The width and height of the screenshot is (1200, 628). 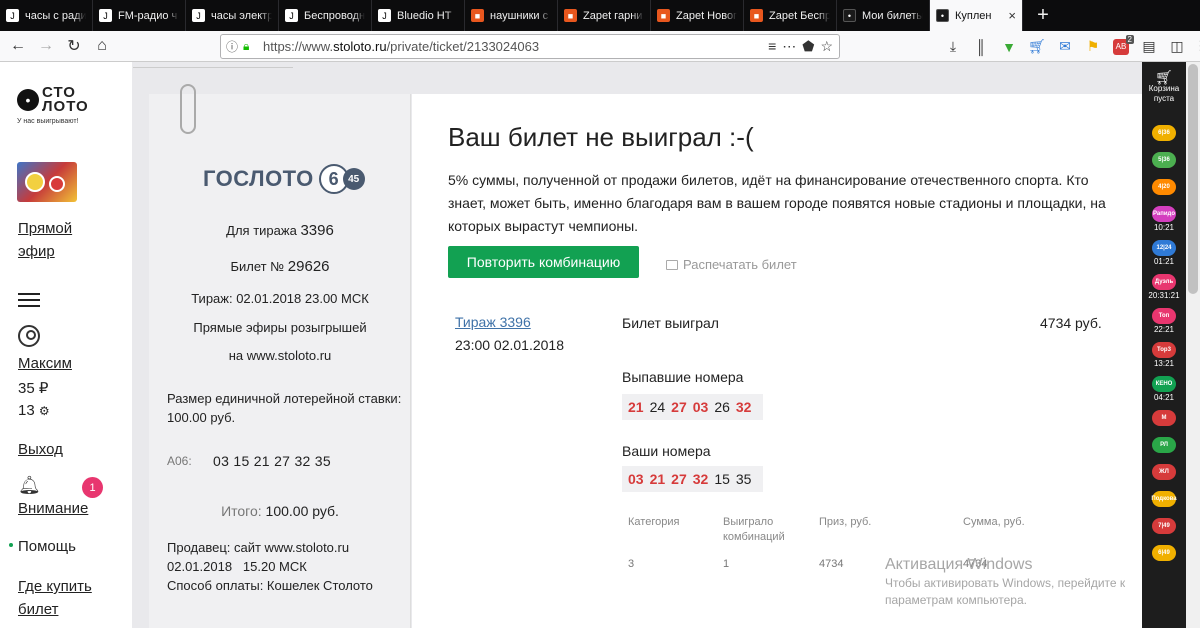 I want to click on bookmark-star-icon: ☆, so click(x=826, y=46).